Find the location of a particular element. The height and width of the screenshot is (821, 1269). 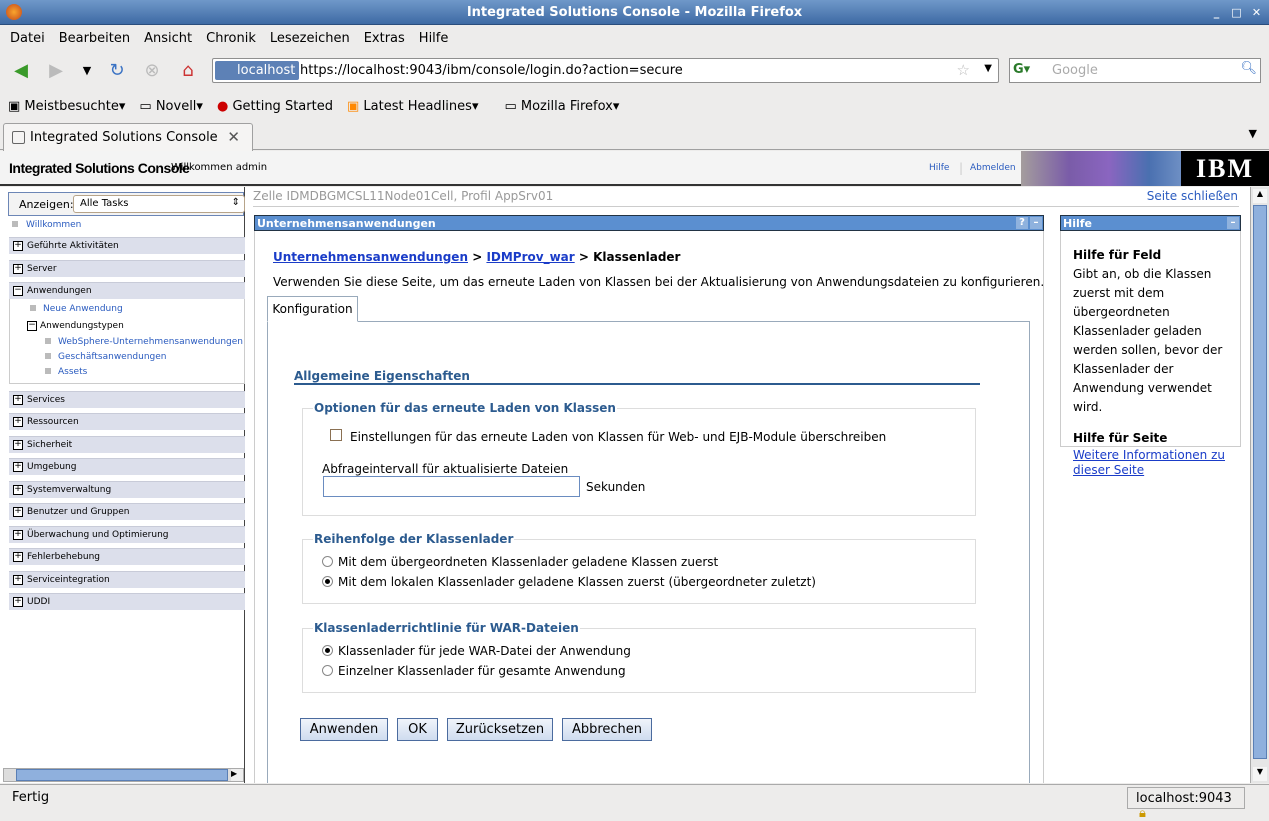

maximize-button: □ is located at coordinates (1236, 12).